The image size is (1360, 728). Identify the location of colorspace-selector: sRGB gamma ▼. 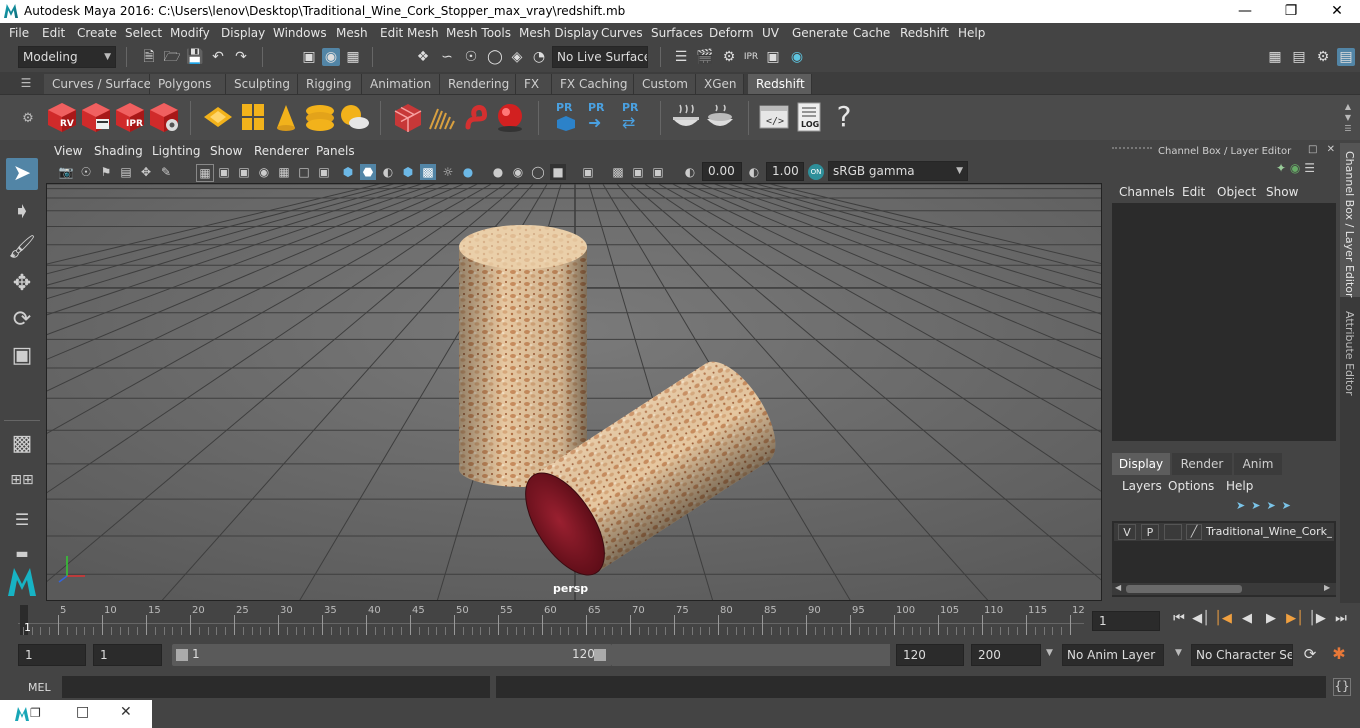
(898, 171).